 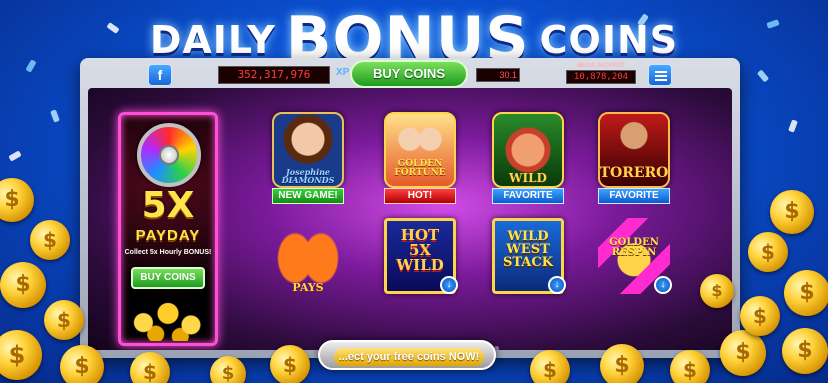 What do you see at coordinates (168, 318) in the screenshot?
I see `coin-pile-icon` at bounding box center [168, 318].